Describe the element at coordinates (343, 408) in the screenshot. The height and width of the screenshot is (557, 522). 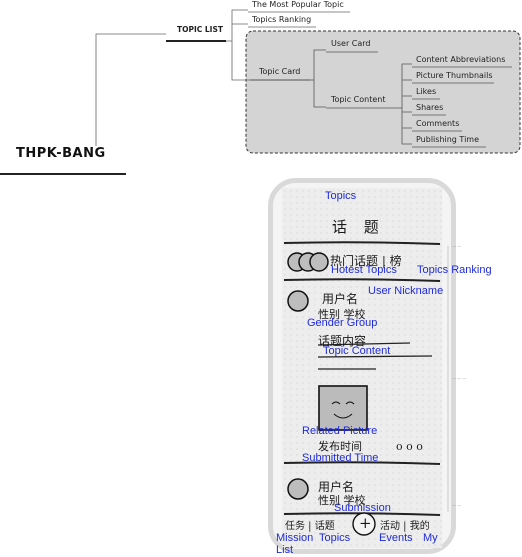
I see `picture-thumbnail` at that location.